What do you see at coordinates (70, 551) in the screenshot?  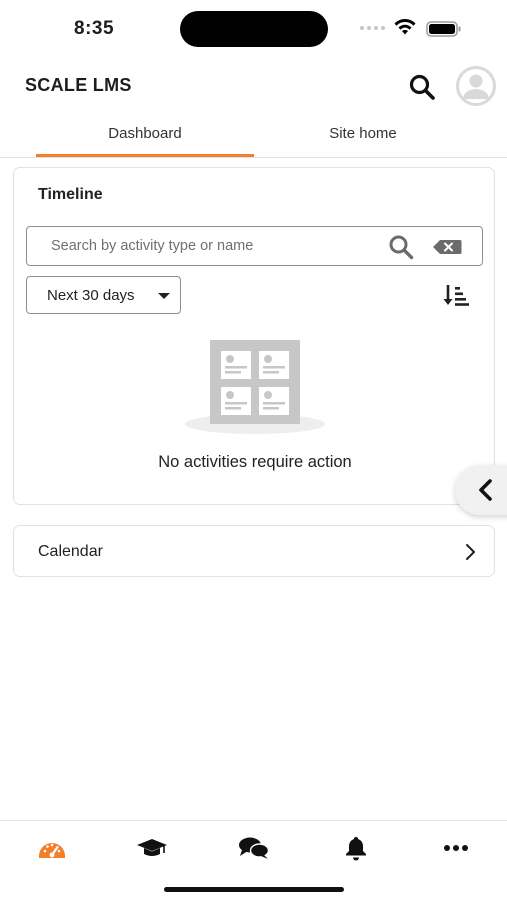 I see `calendar-label: Calendar` at bounding box center [70, 551].